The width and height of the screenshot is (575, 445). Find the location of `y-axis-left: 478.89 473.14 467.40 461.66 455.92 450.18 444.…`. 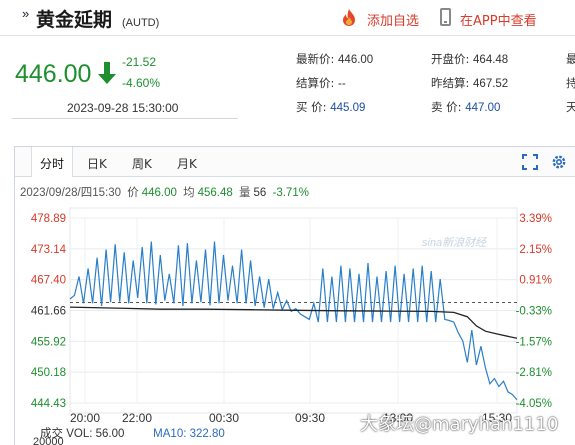

y-axis-left: 478.89 473.14 467.40 461.66 455.92 450.18 444.… is located at coordinates (49, 311).